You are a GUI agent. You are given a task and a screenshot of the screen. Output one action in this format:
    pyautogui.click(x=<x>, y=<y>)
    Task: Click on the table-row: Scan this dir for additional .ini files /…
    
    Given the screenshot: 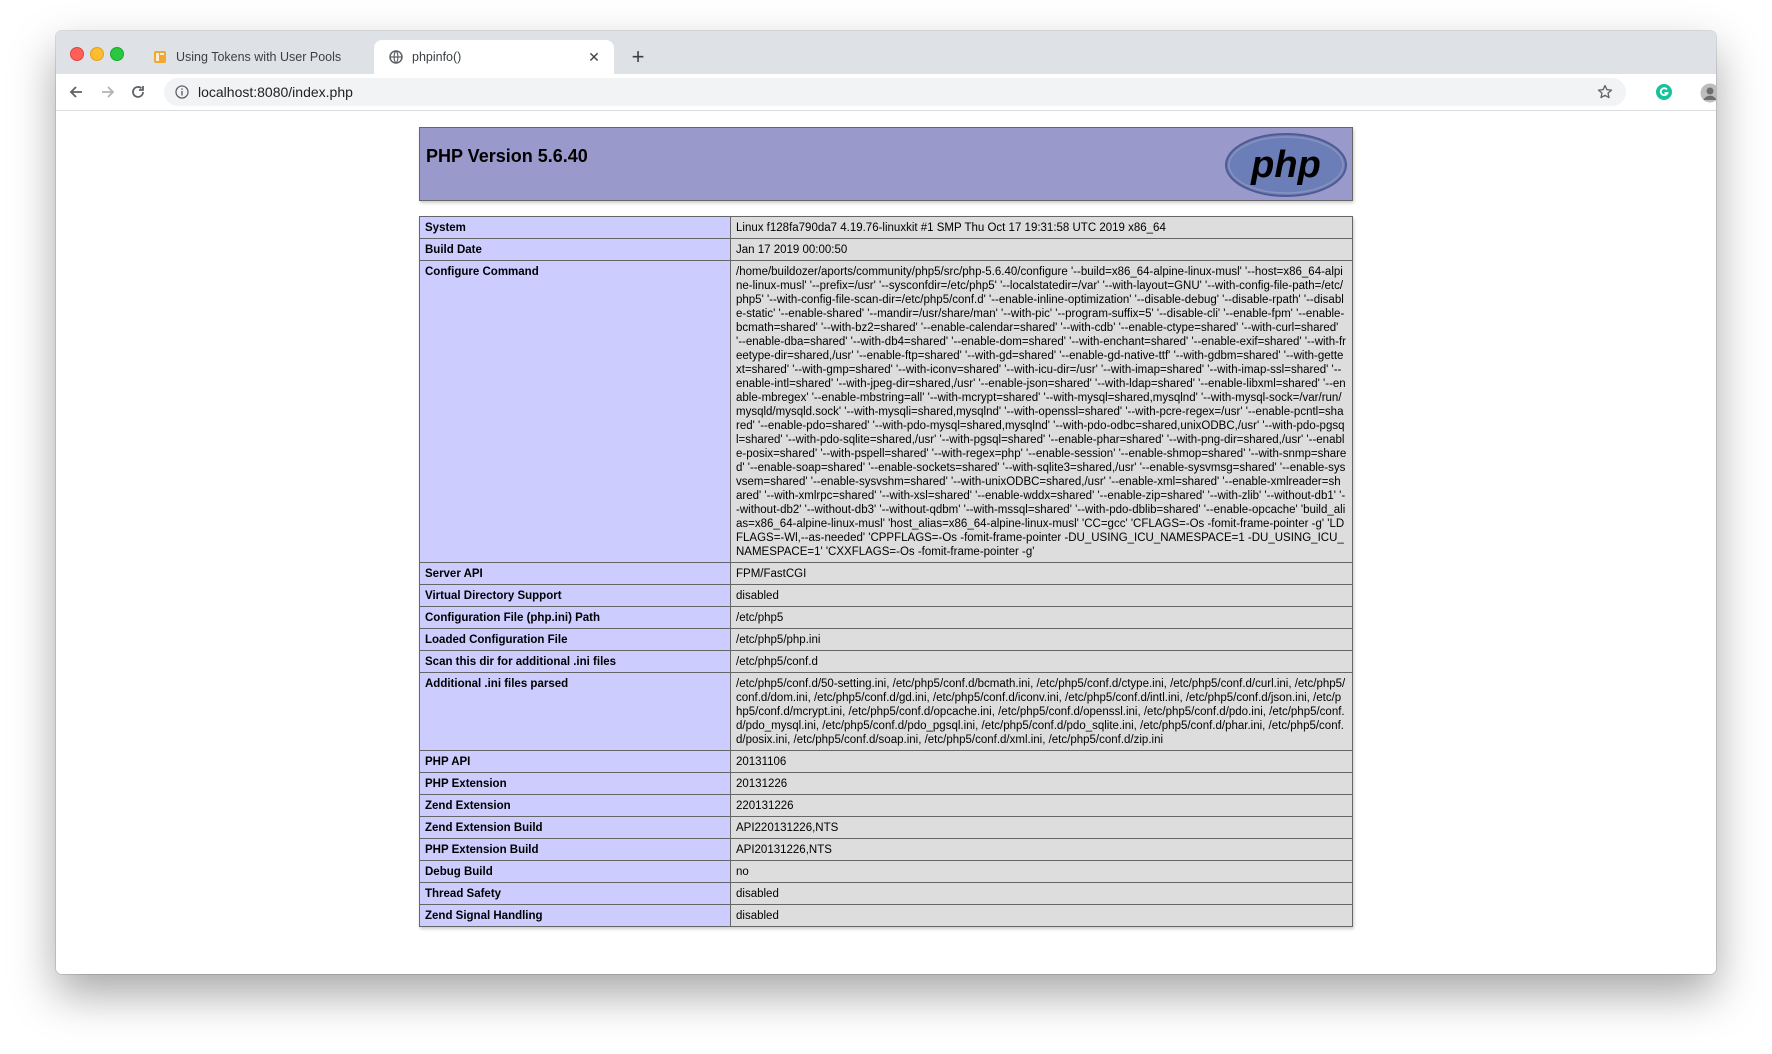 What is the action you would take?
    pyautogui.click(x=886, y=661)
    